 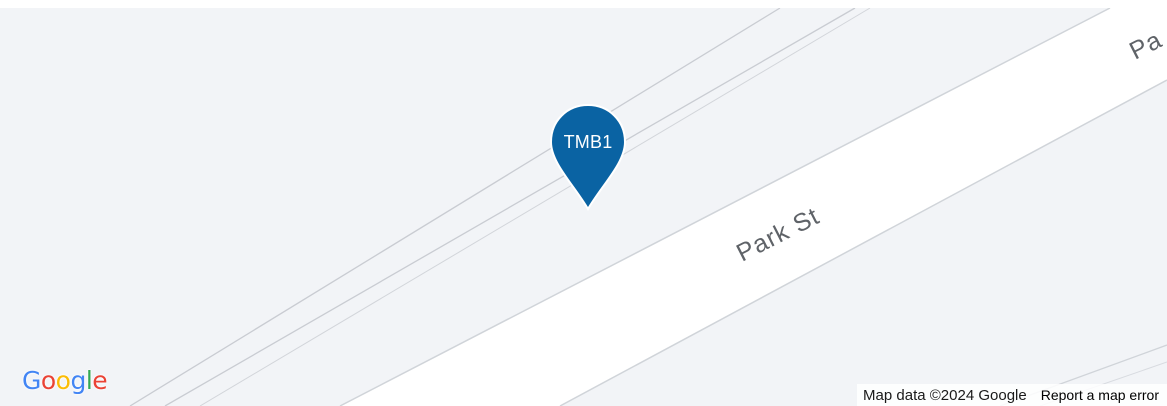 What do you see at coordinates (588, 142) in the screenshot?
I see `marker-label: TMB1` at bounding box center [588, 142].